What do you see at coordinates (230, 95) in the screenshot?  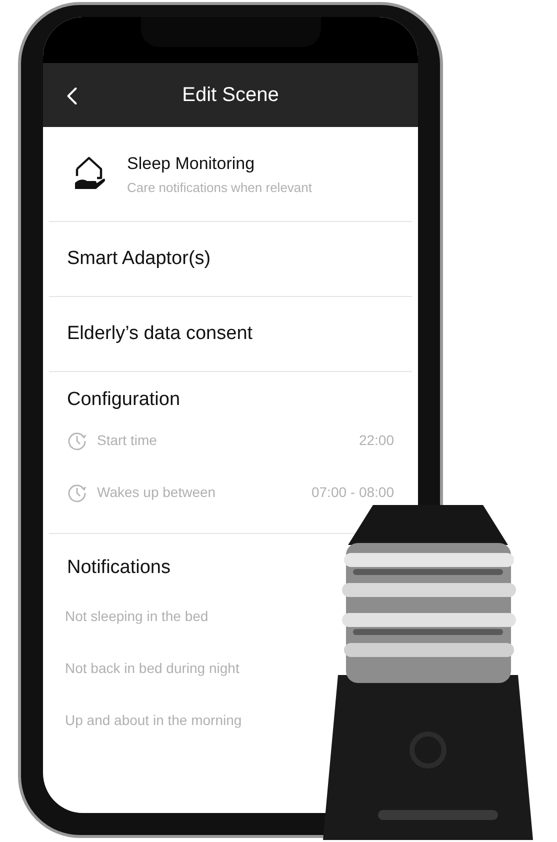 I see `window-title: Edit Scene` at bounding box center [230, 95].